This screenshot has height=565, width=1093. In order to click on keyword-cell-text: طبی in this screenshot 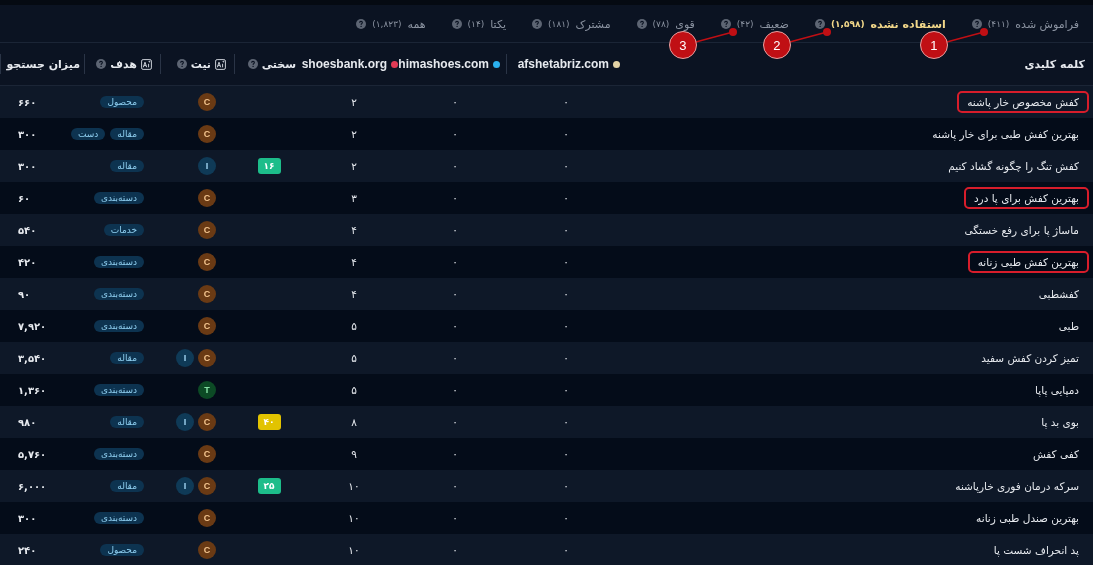, I will do `click(1068, 326)`.